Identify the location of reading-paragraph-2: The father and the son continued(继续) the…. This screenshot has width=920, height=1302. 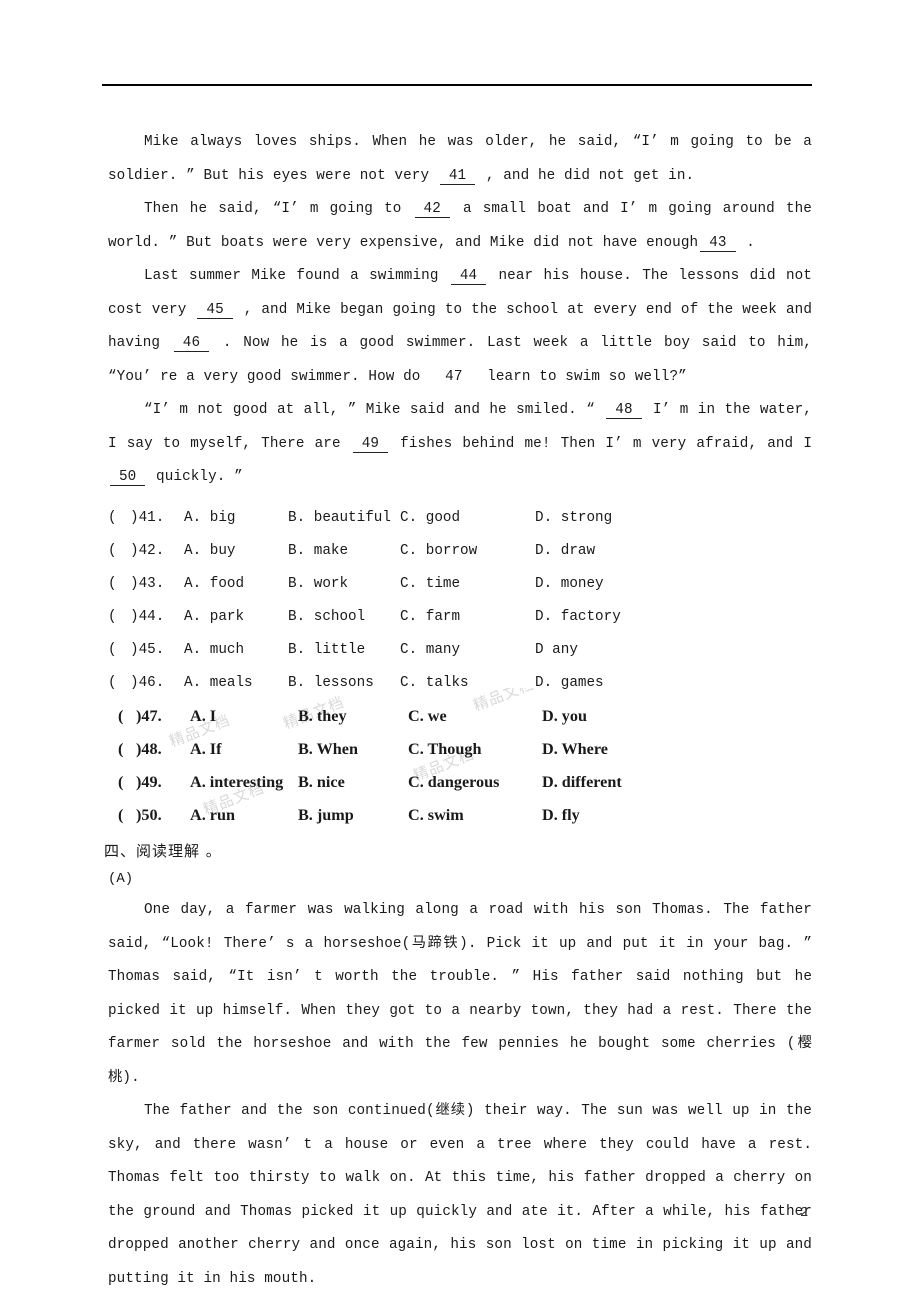
(460, 1195).